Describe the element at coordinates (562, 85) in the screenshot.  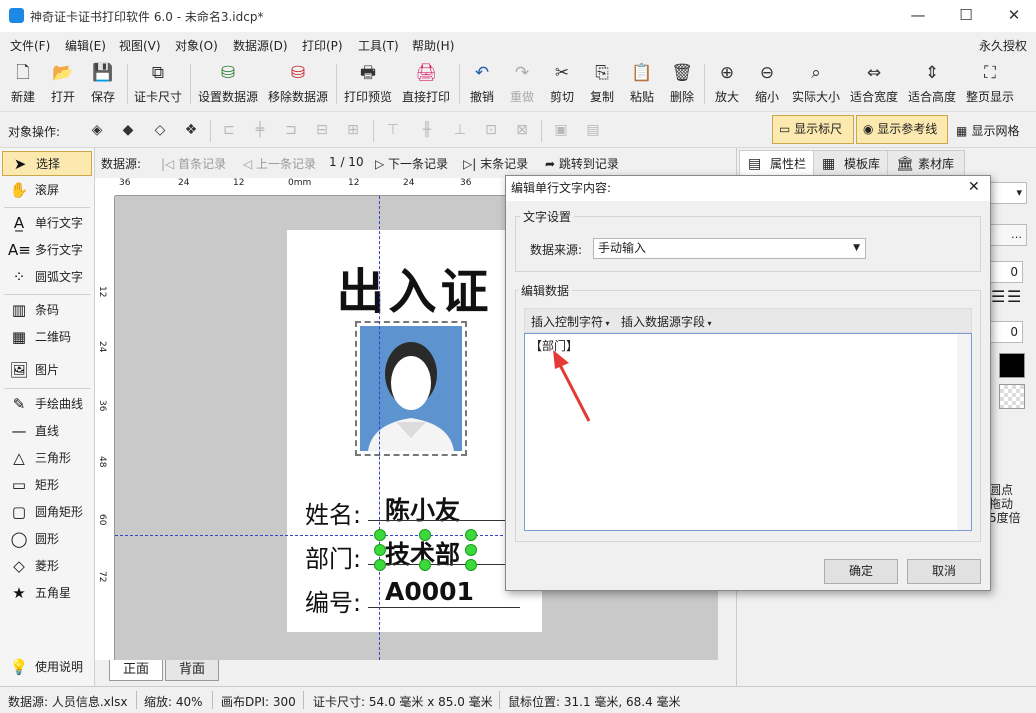
I see `cut-button: ✂ 剪切` at that location.